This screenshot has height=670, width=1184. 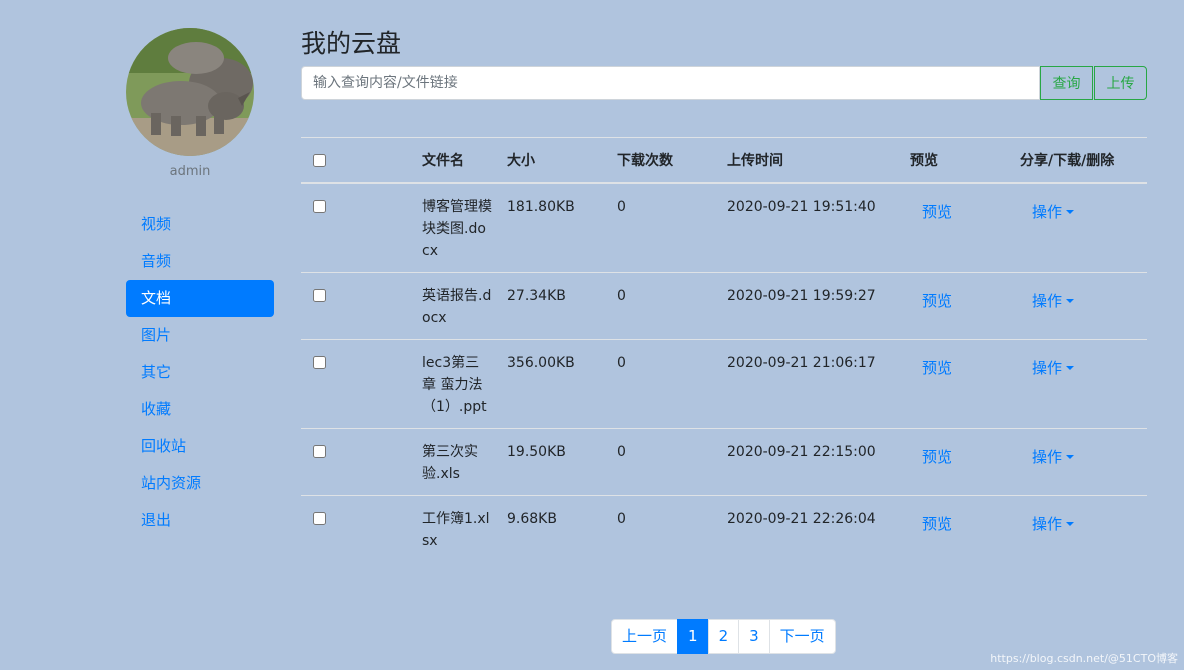 What do you see at coordinates (457, 307) in the screenshot?
I see `file-name: 英语报告.docx` at bounding box center [457, 307].